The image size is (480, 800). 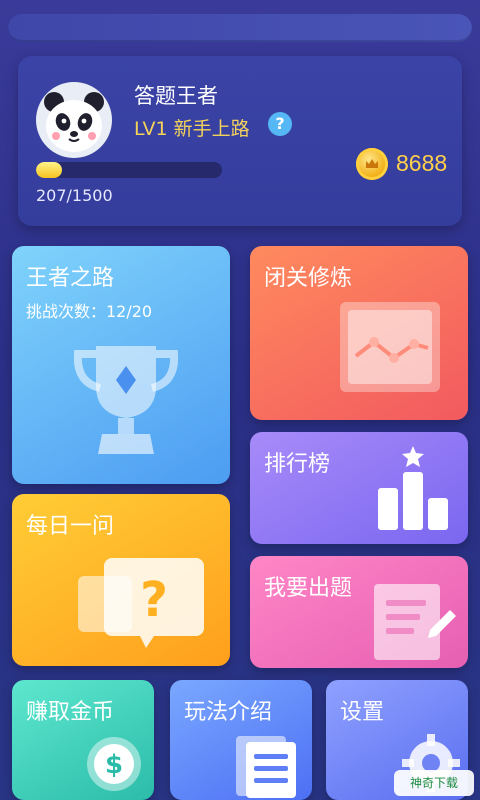 I want to click on coin-count: 8688, so click(x=422, y=163).